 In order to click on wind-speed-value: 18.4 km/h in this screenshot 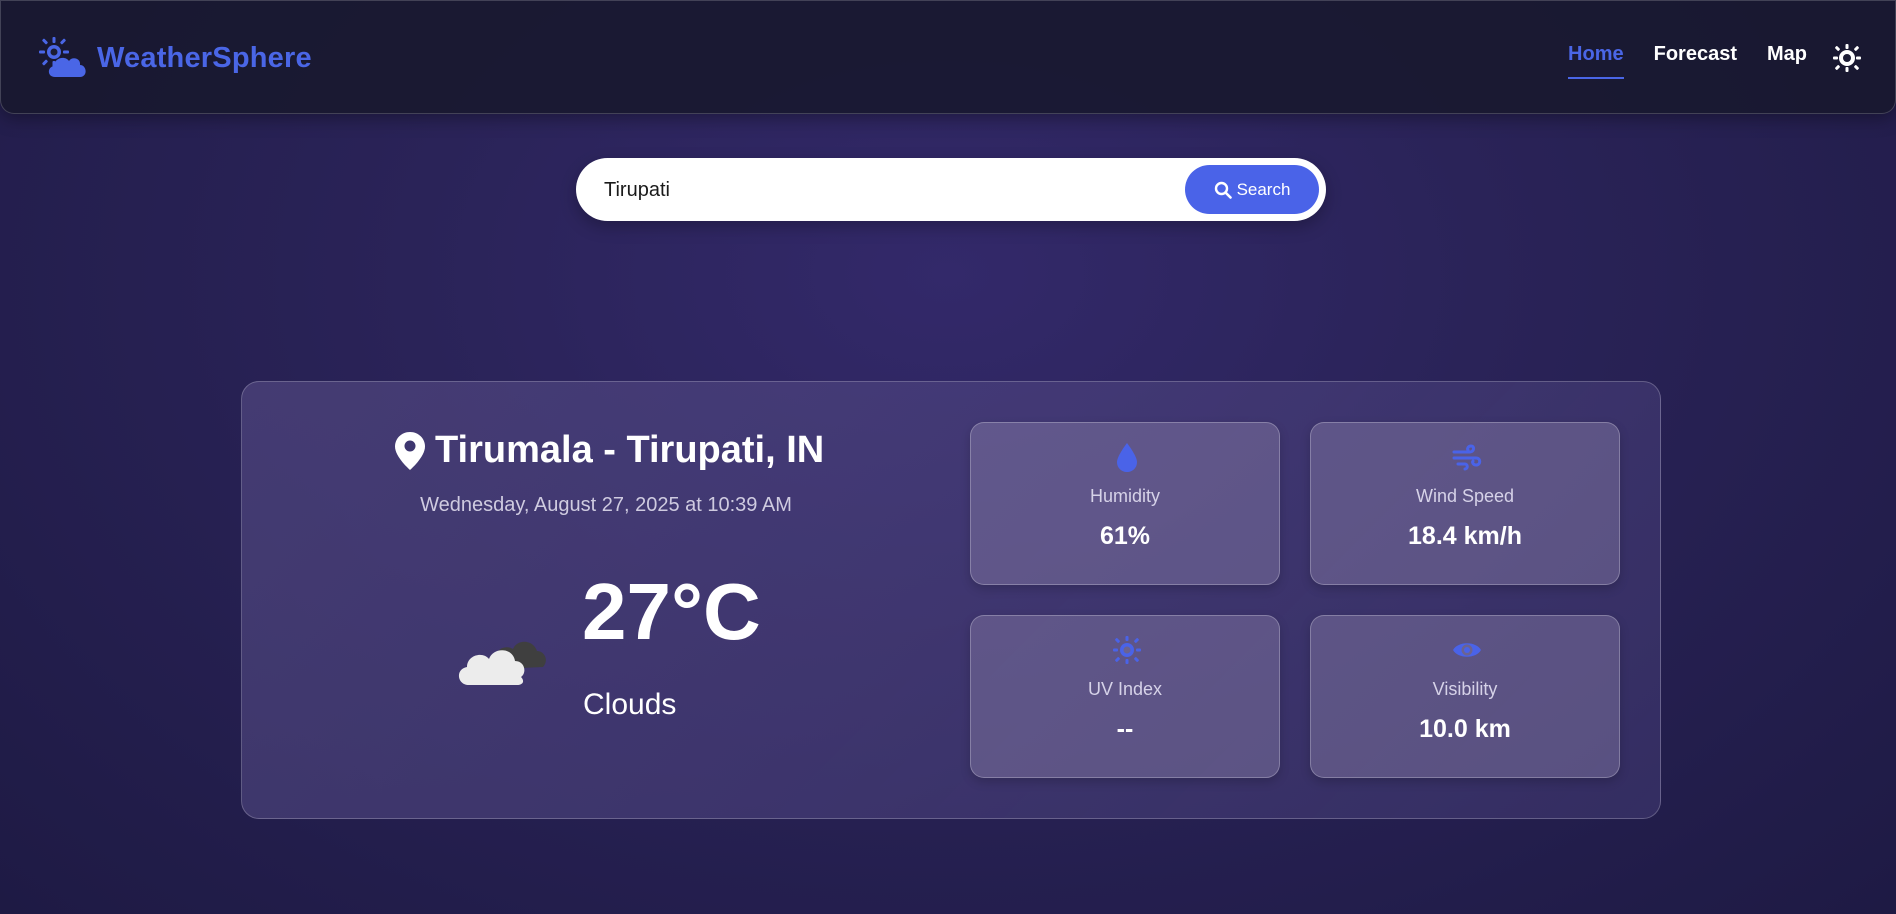, I will do `click(1465, 536)`.